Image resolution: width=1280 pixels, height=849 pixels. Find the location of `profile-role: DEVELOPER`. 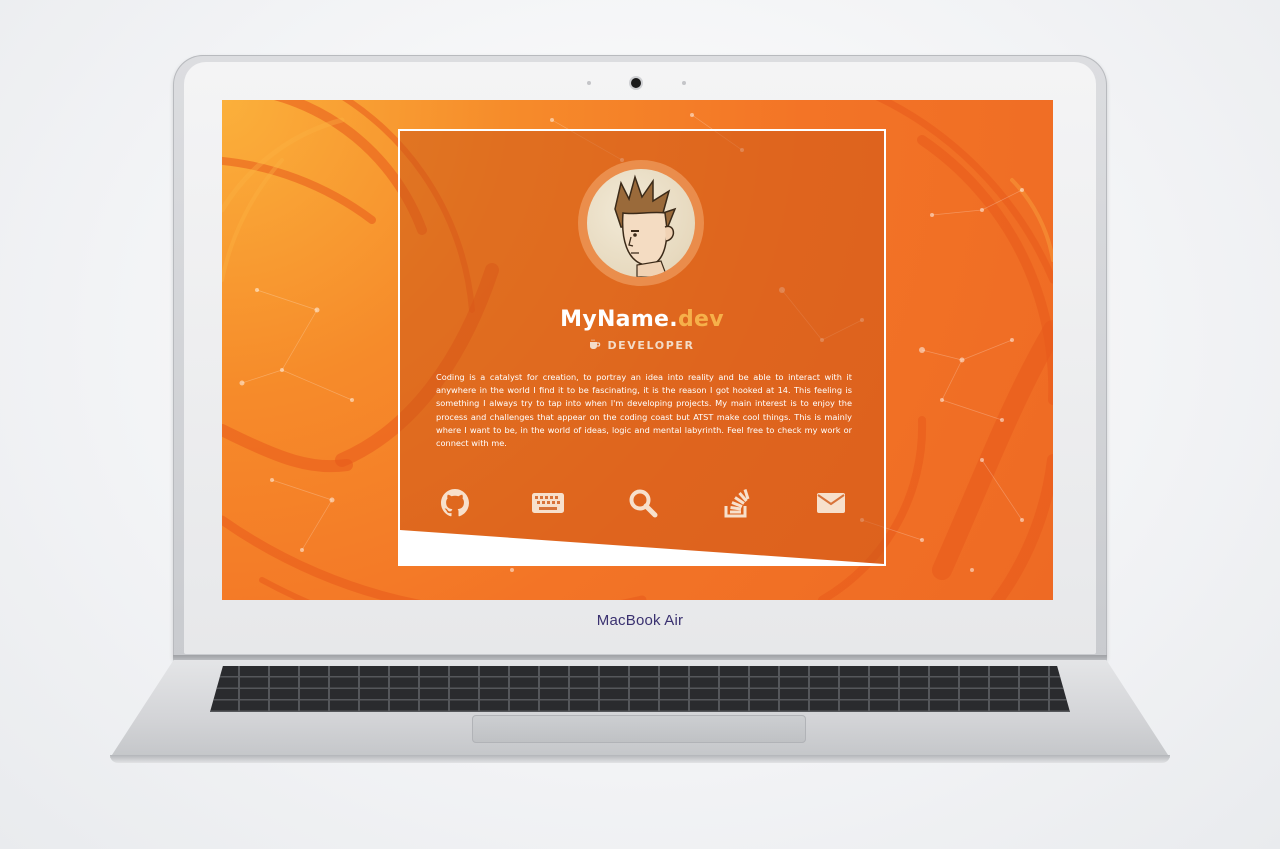

profile-role: DEVELOPER is located at coordinates (642, 346).